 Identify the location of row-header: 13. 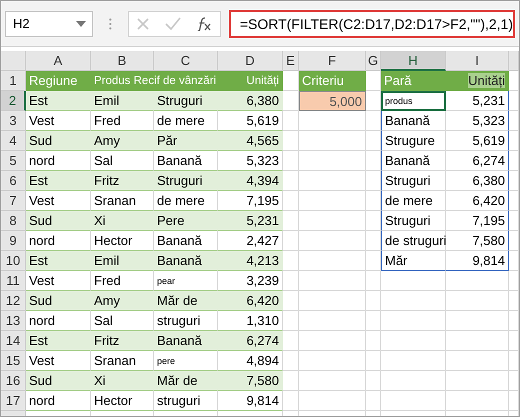
(13, 321).